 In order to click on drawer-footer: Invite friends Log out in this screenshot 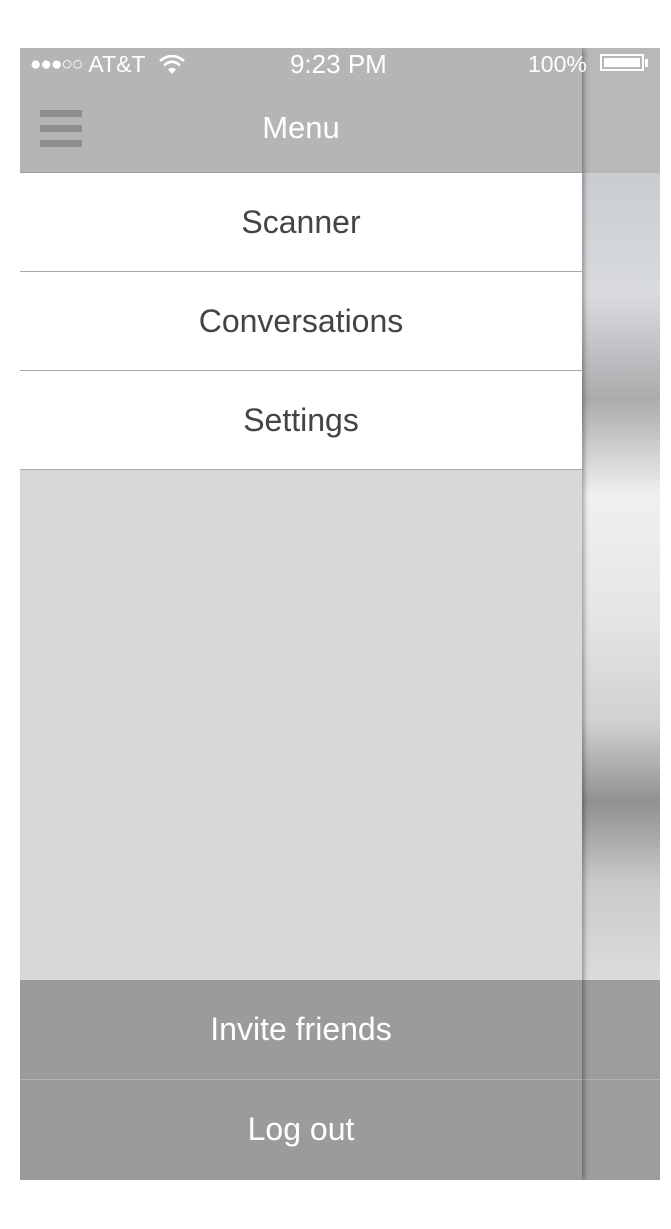, I will do `click(301, 1080)`.